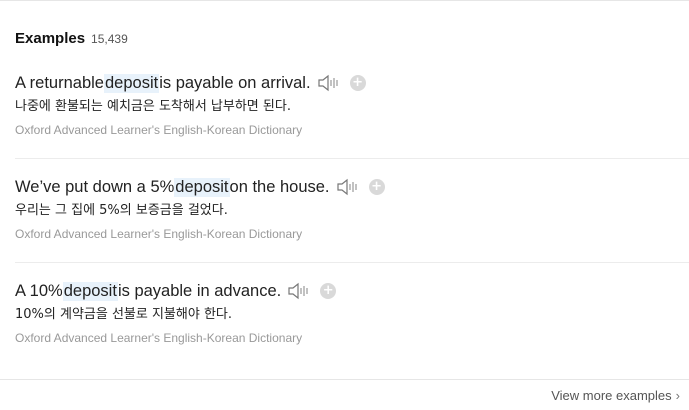 This screenshot has height=410, width=689. I want to click on examples-count: 15,439, so click(109, 39).